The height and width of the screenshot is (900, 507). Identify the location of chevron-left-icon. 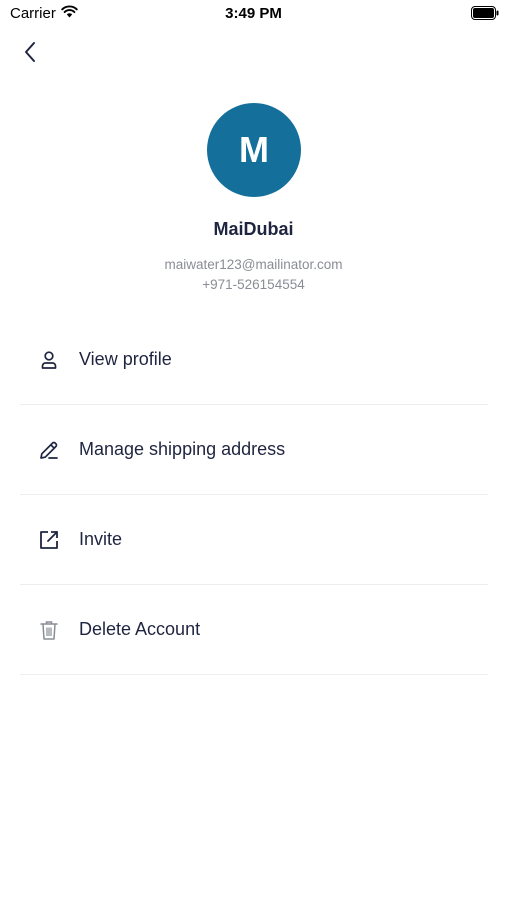
(30, 54).